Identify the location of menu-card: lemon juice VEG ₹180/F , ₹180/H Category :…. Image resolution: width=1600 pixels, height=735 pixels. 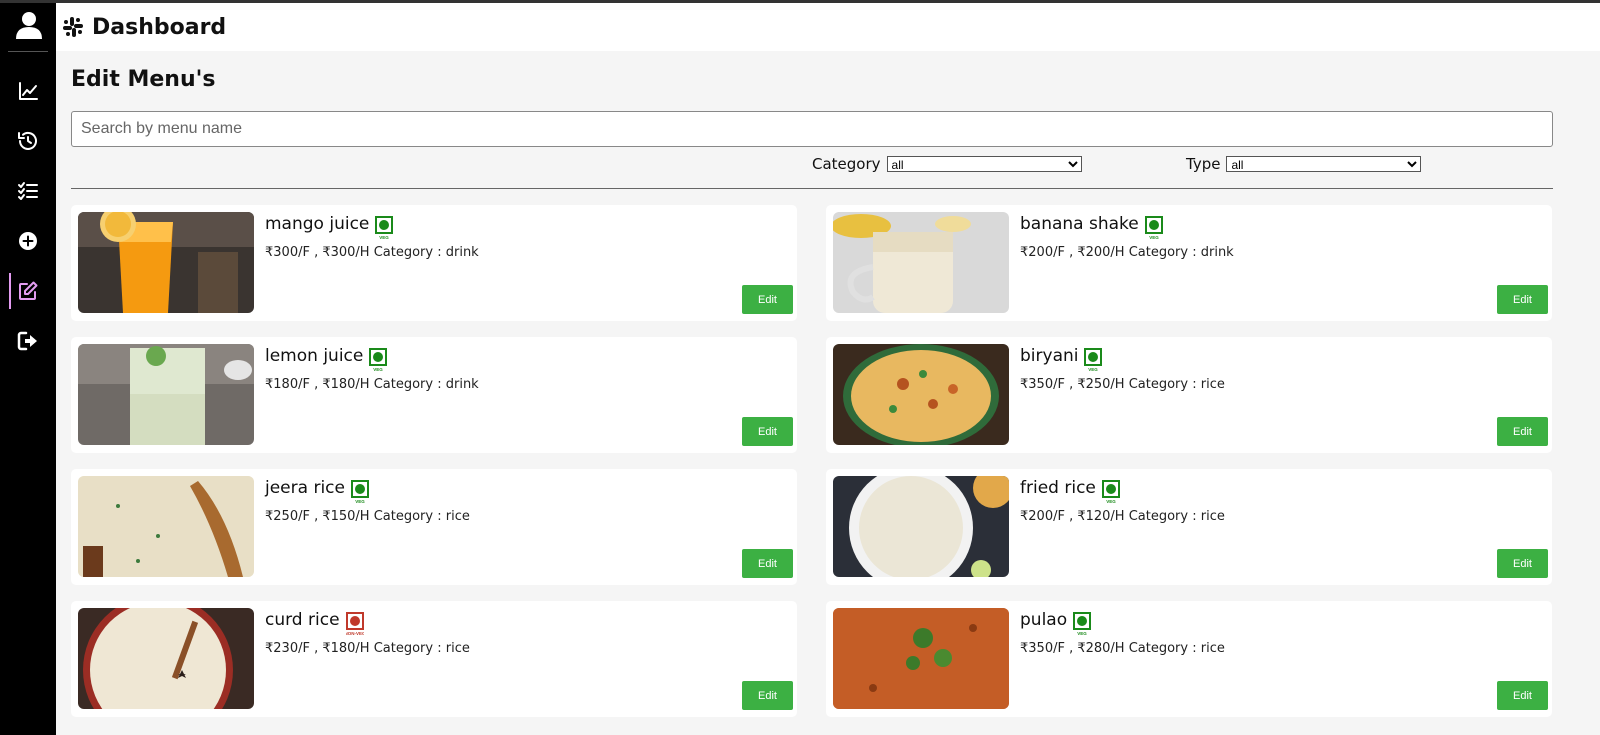
(434, 395).